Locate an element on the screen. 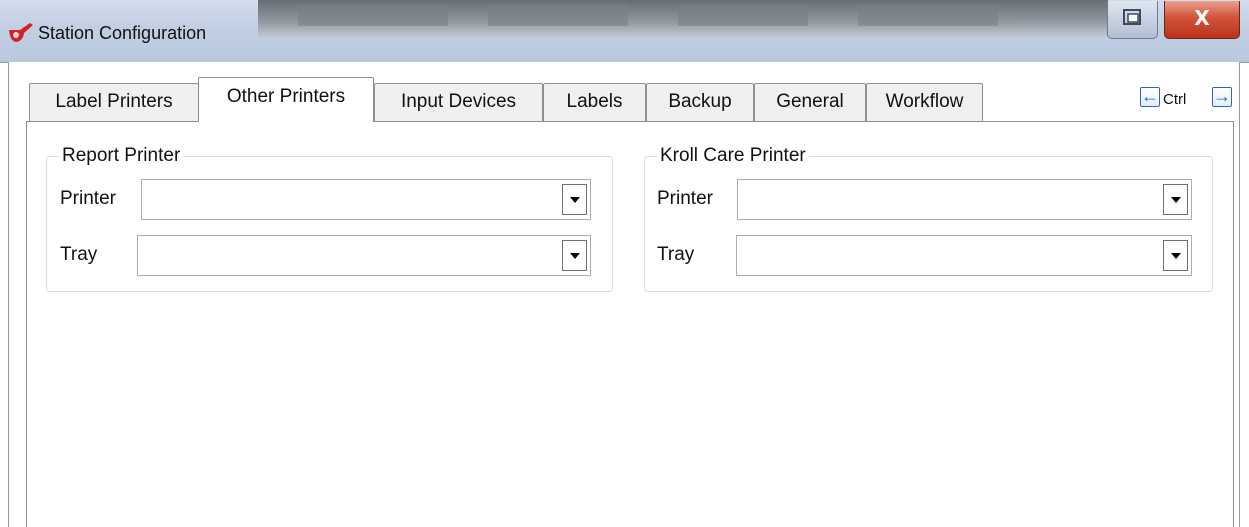  tab-label: General is located at coordinates (810, 101).